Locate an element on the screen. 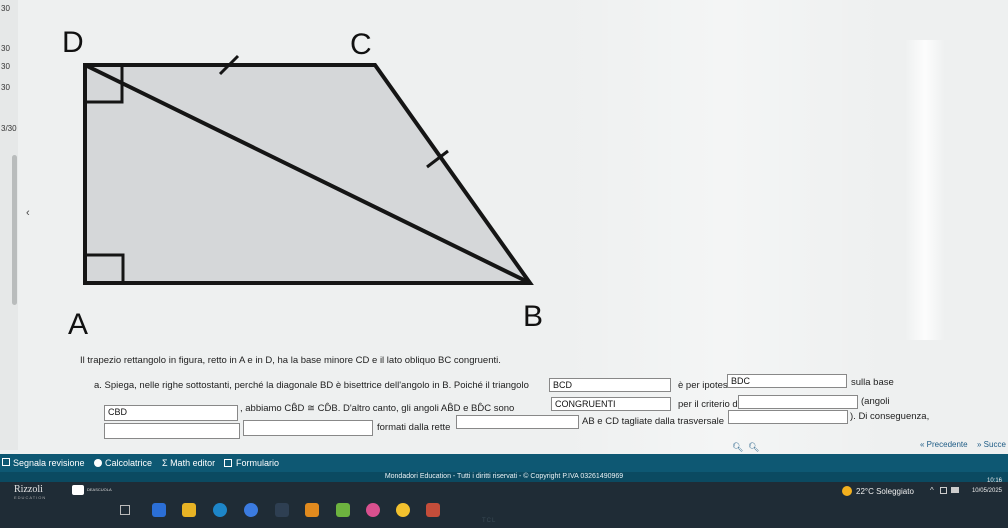  part-a-text: (angoli is located at coordinates (875, 401).